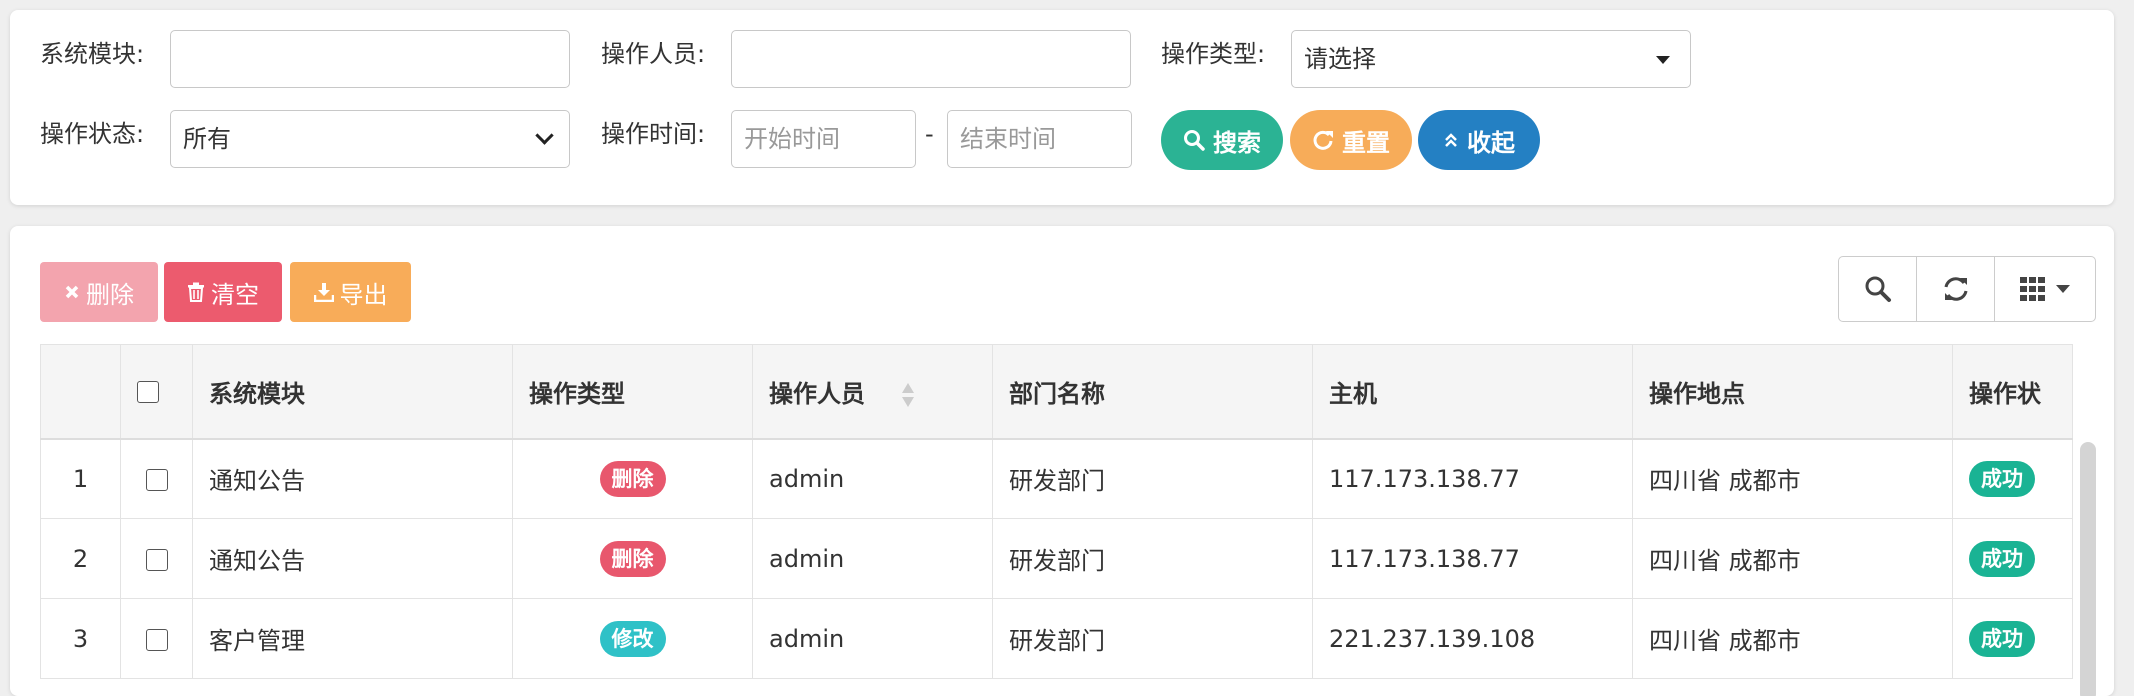  What do you see at coordinates (2012, 392) in the screenshot?
I see `col-header-status: 操作状` at bounding box center [2012, 392].